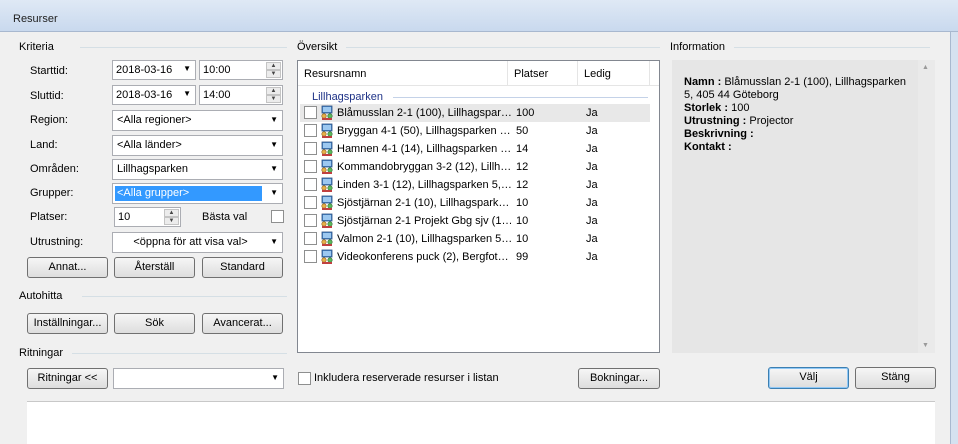 This screenshot has height=444, width=958. I want to click on areas-value: Lillhagsparken, so click(152, 169).